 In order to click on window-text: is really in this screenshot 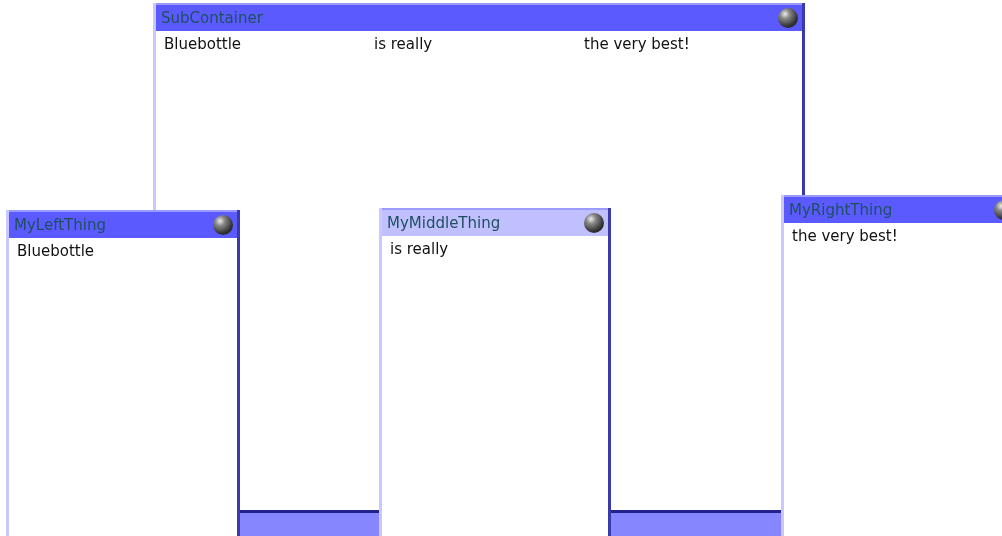, I will do `click(419, 249)`.